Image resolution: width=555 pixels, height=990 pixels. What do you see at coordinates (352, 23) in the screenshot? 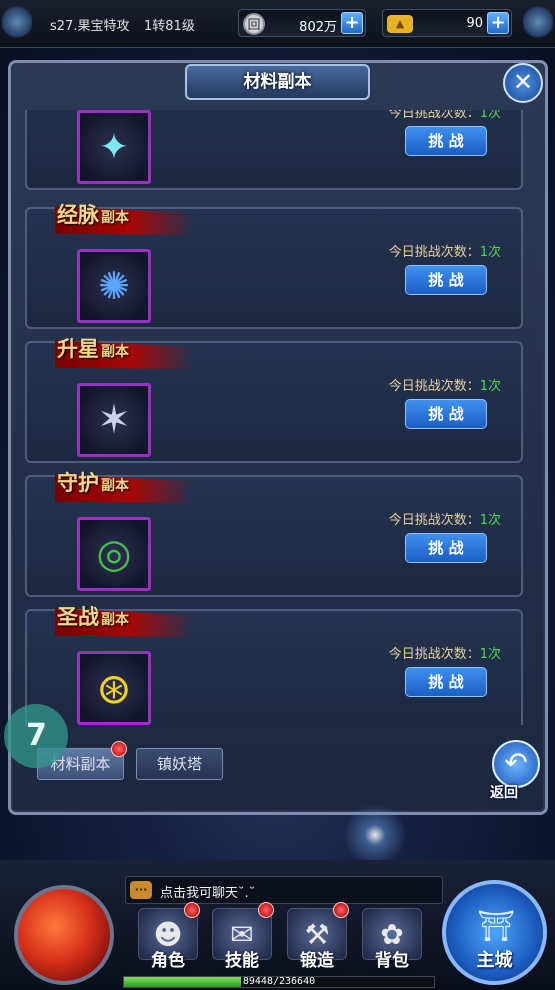
I see `add-silver-button: +` at bounding box center [352, 23].